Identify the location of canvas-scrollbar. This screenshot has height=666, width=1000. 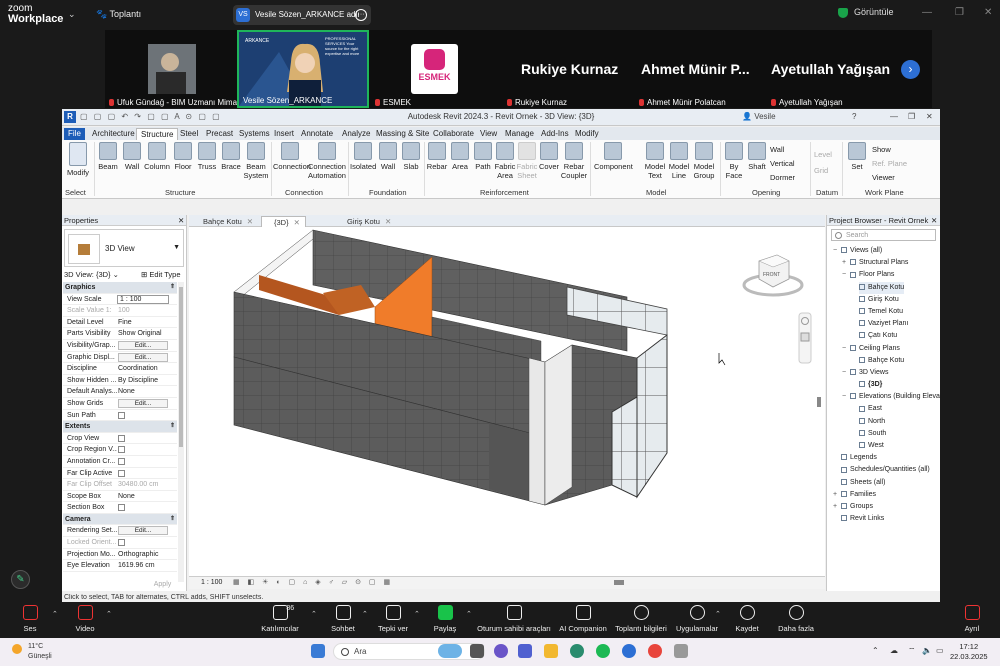
(819, 402).